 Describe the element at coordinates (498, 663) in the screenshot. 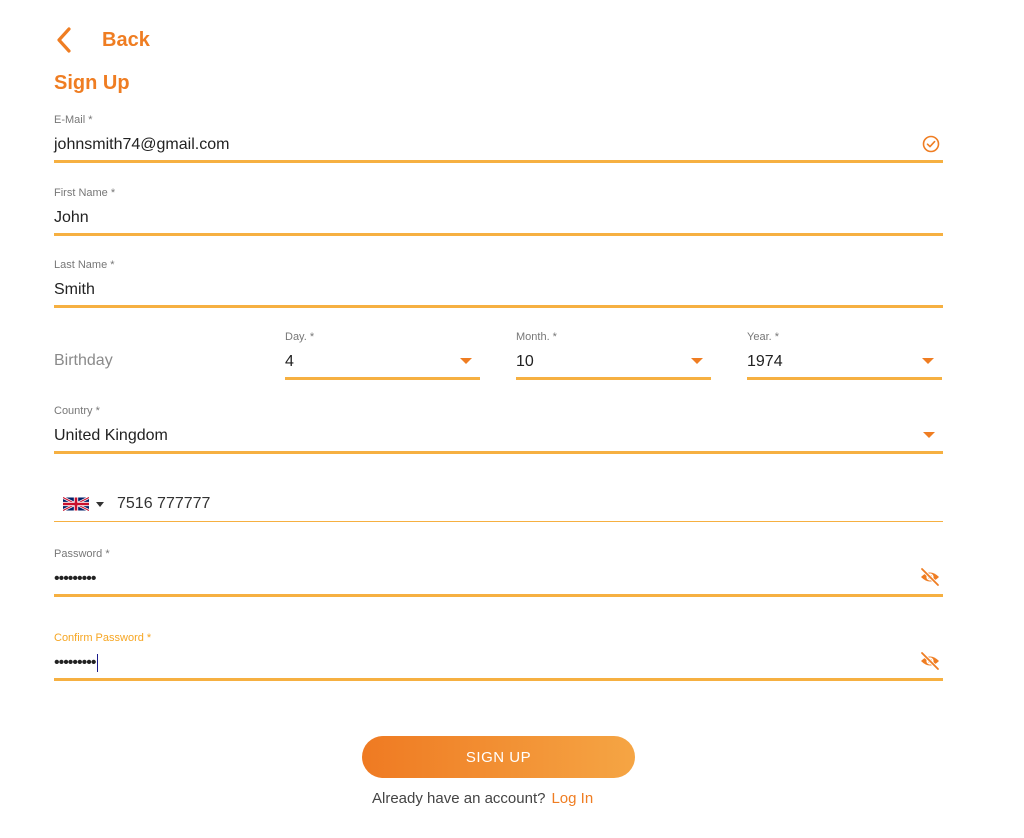

I see `confirm-password-input-wrap: •••••••••` at that location.